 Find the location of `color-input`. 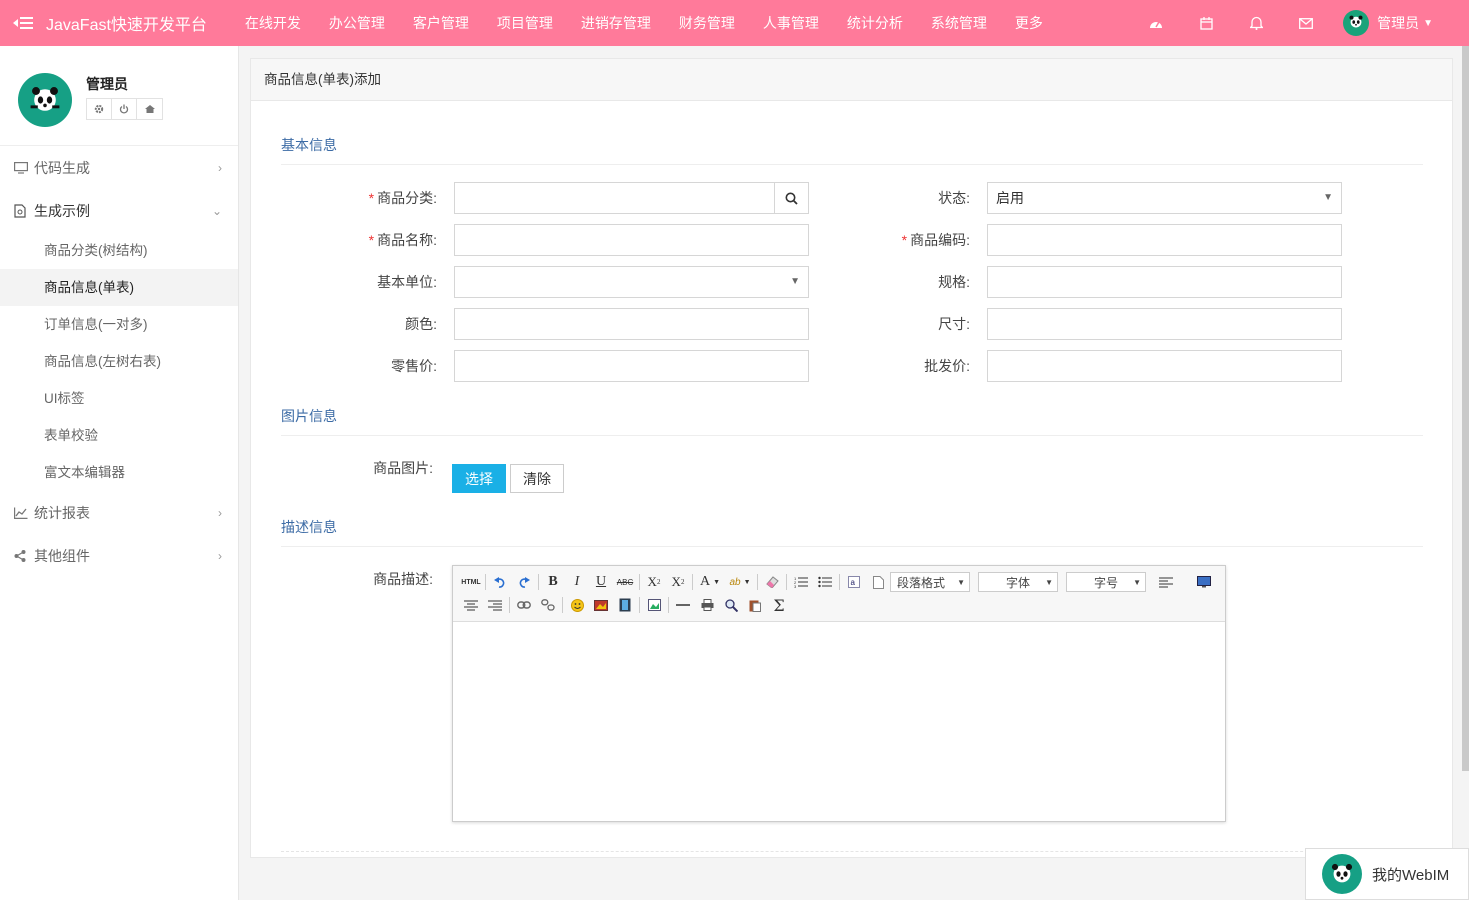

color-input is located at coordinates (631, 324).